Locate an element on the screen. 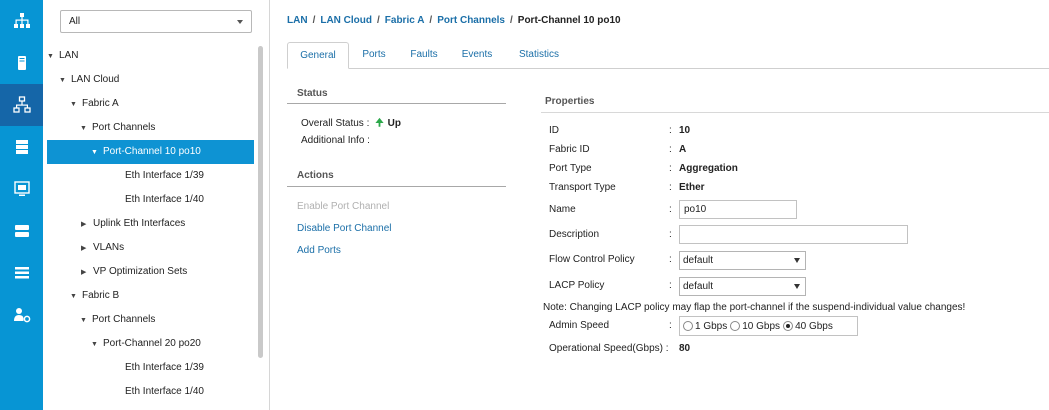 The width and height of the screenshot is (1049, 410). flow-control-policy-select: default is located at coordinates (742, 260).